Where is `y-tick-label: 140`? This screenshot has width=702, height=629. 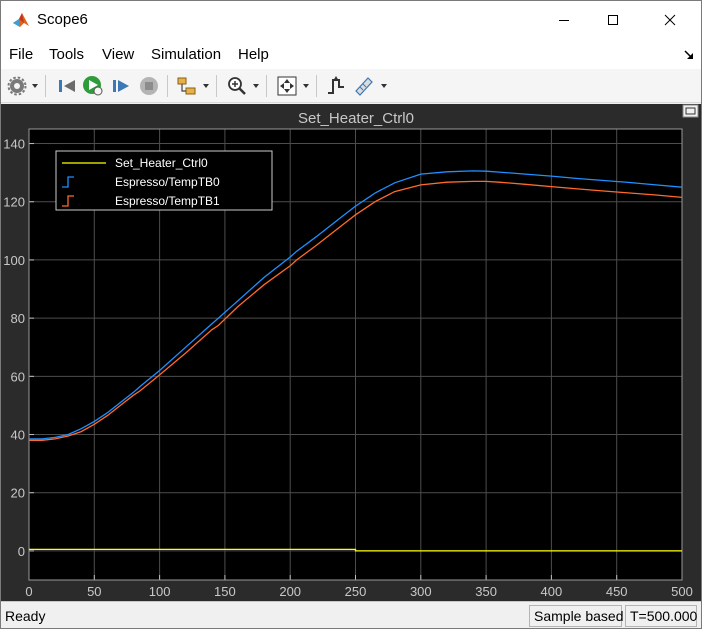
y-tick-label: 140 is located at coordinates (14, 144).